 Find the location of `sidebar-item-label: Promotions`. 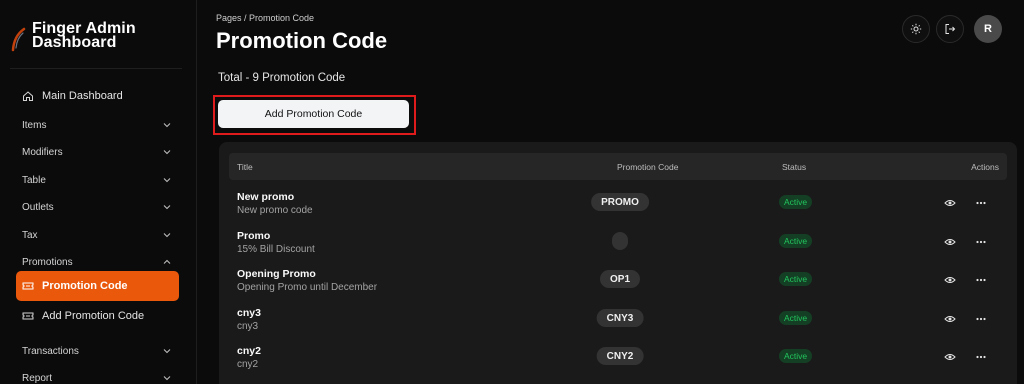

sidebar-item-label: Promotions is located at coordinates (47, 262).